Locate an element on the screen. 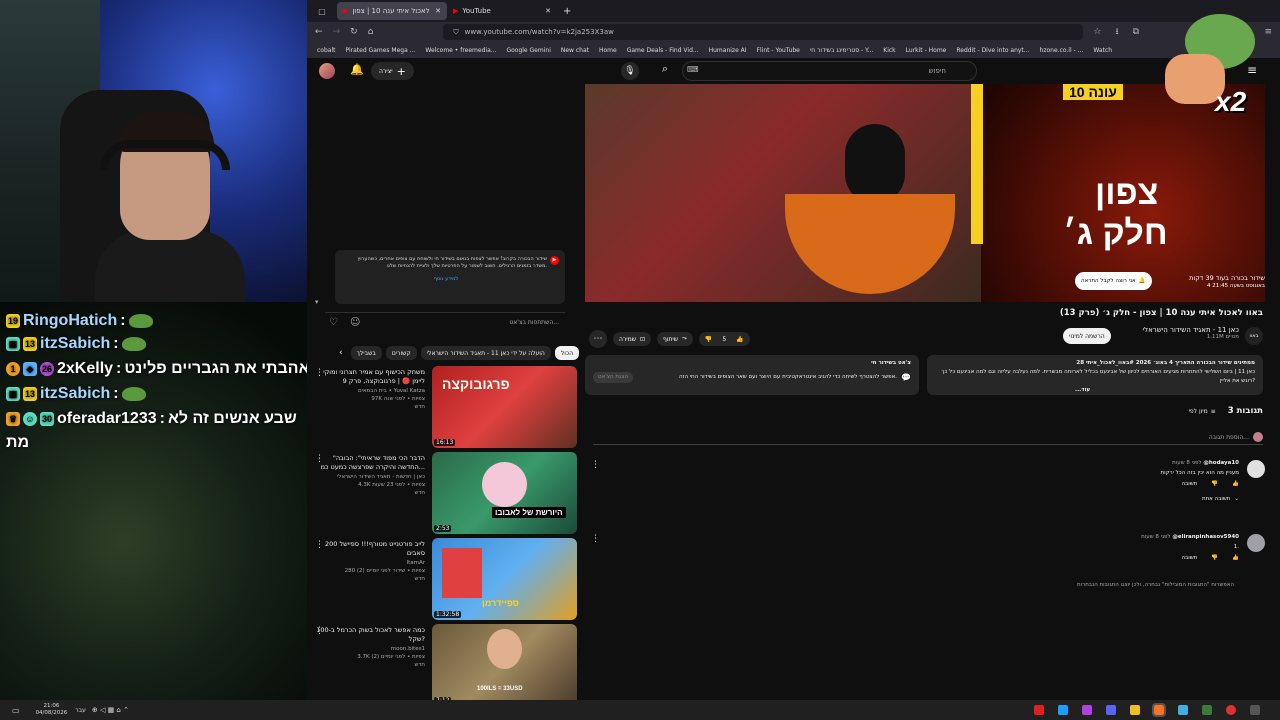 The width and height of the screenshot is (1280, 720). home-icon: ⌂ is located at coordinates (371, 32).